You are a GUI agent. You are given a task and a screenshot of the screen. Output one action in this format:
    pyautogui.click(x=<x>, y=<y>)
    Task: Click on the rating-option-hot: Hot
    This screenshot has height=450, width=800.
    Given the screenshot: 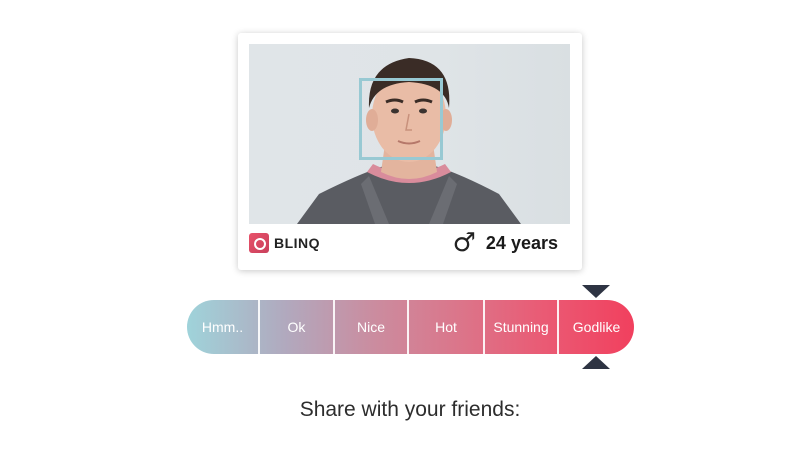 What is the action you would take?
    pyautogui.click(x=447, y=327)
    